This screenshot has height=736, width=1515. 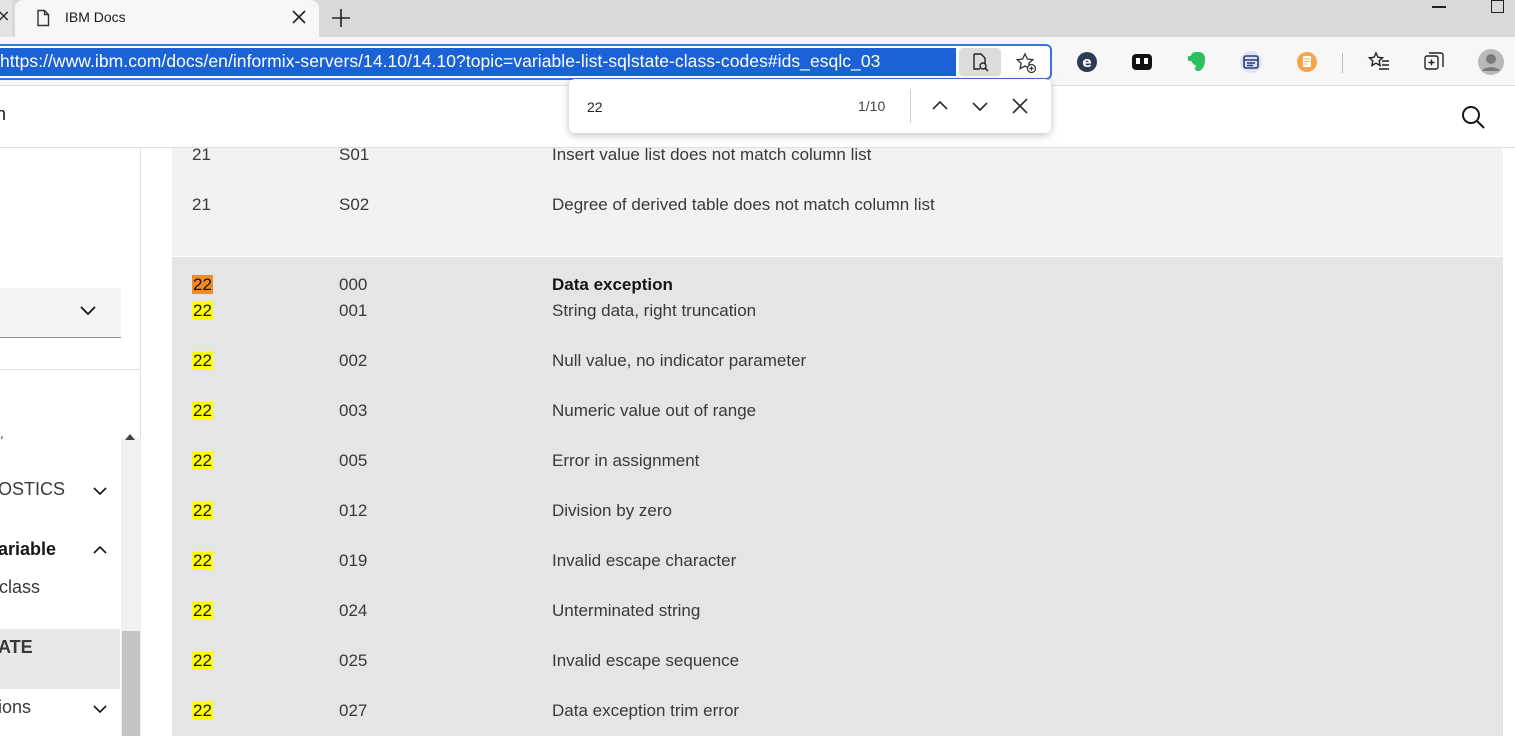 I want to click on cell-meaning: Division by zero, so click(x=612, y=510).